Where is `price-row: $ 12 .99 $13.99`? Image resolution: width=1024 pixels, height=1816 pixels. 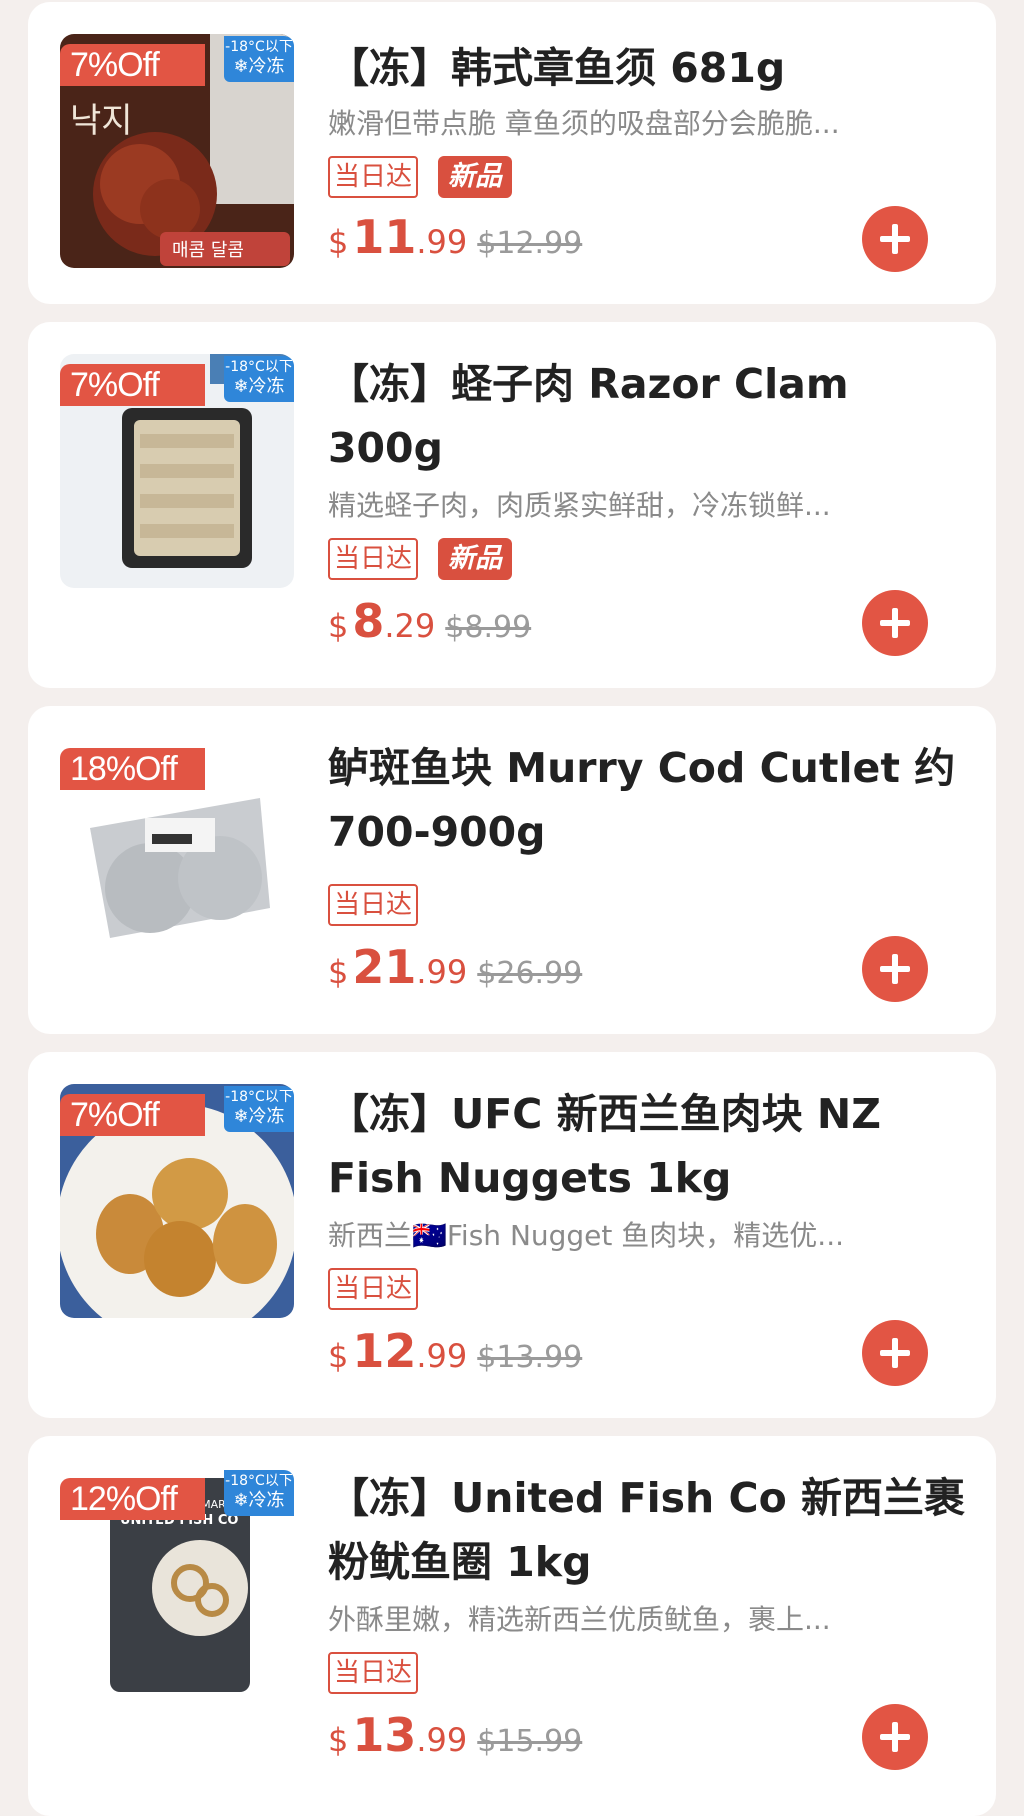 price-row: $ 12 .99 $13.99 is located at coordinates (455, 1354).